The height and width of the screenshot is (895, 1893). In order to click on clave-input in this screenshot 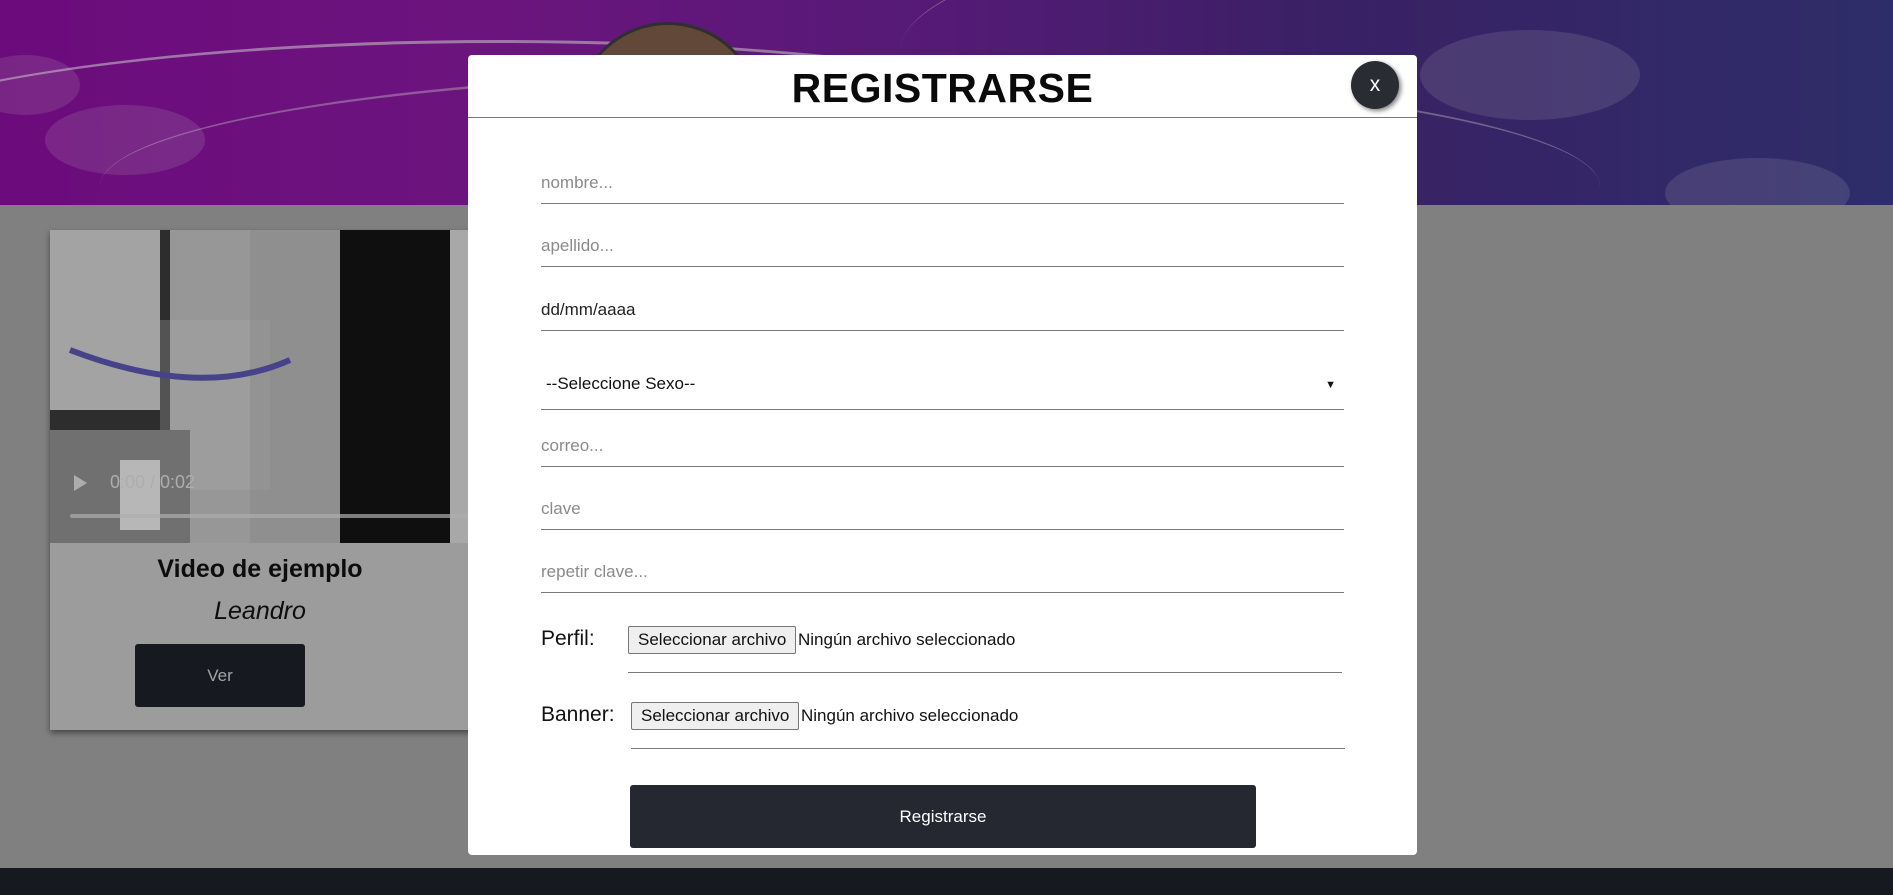, I will do `click(942, 509)`.